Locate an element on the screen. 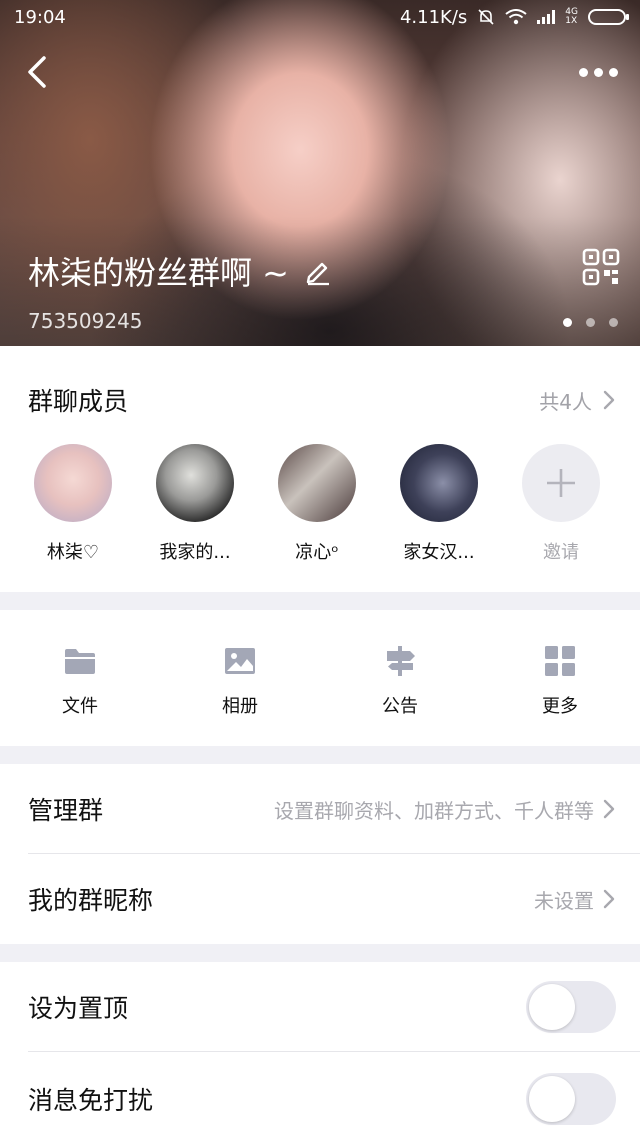 This screenshot has width=640, height=1138. signpost-icon is located at coordinates (401, 661).